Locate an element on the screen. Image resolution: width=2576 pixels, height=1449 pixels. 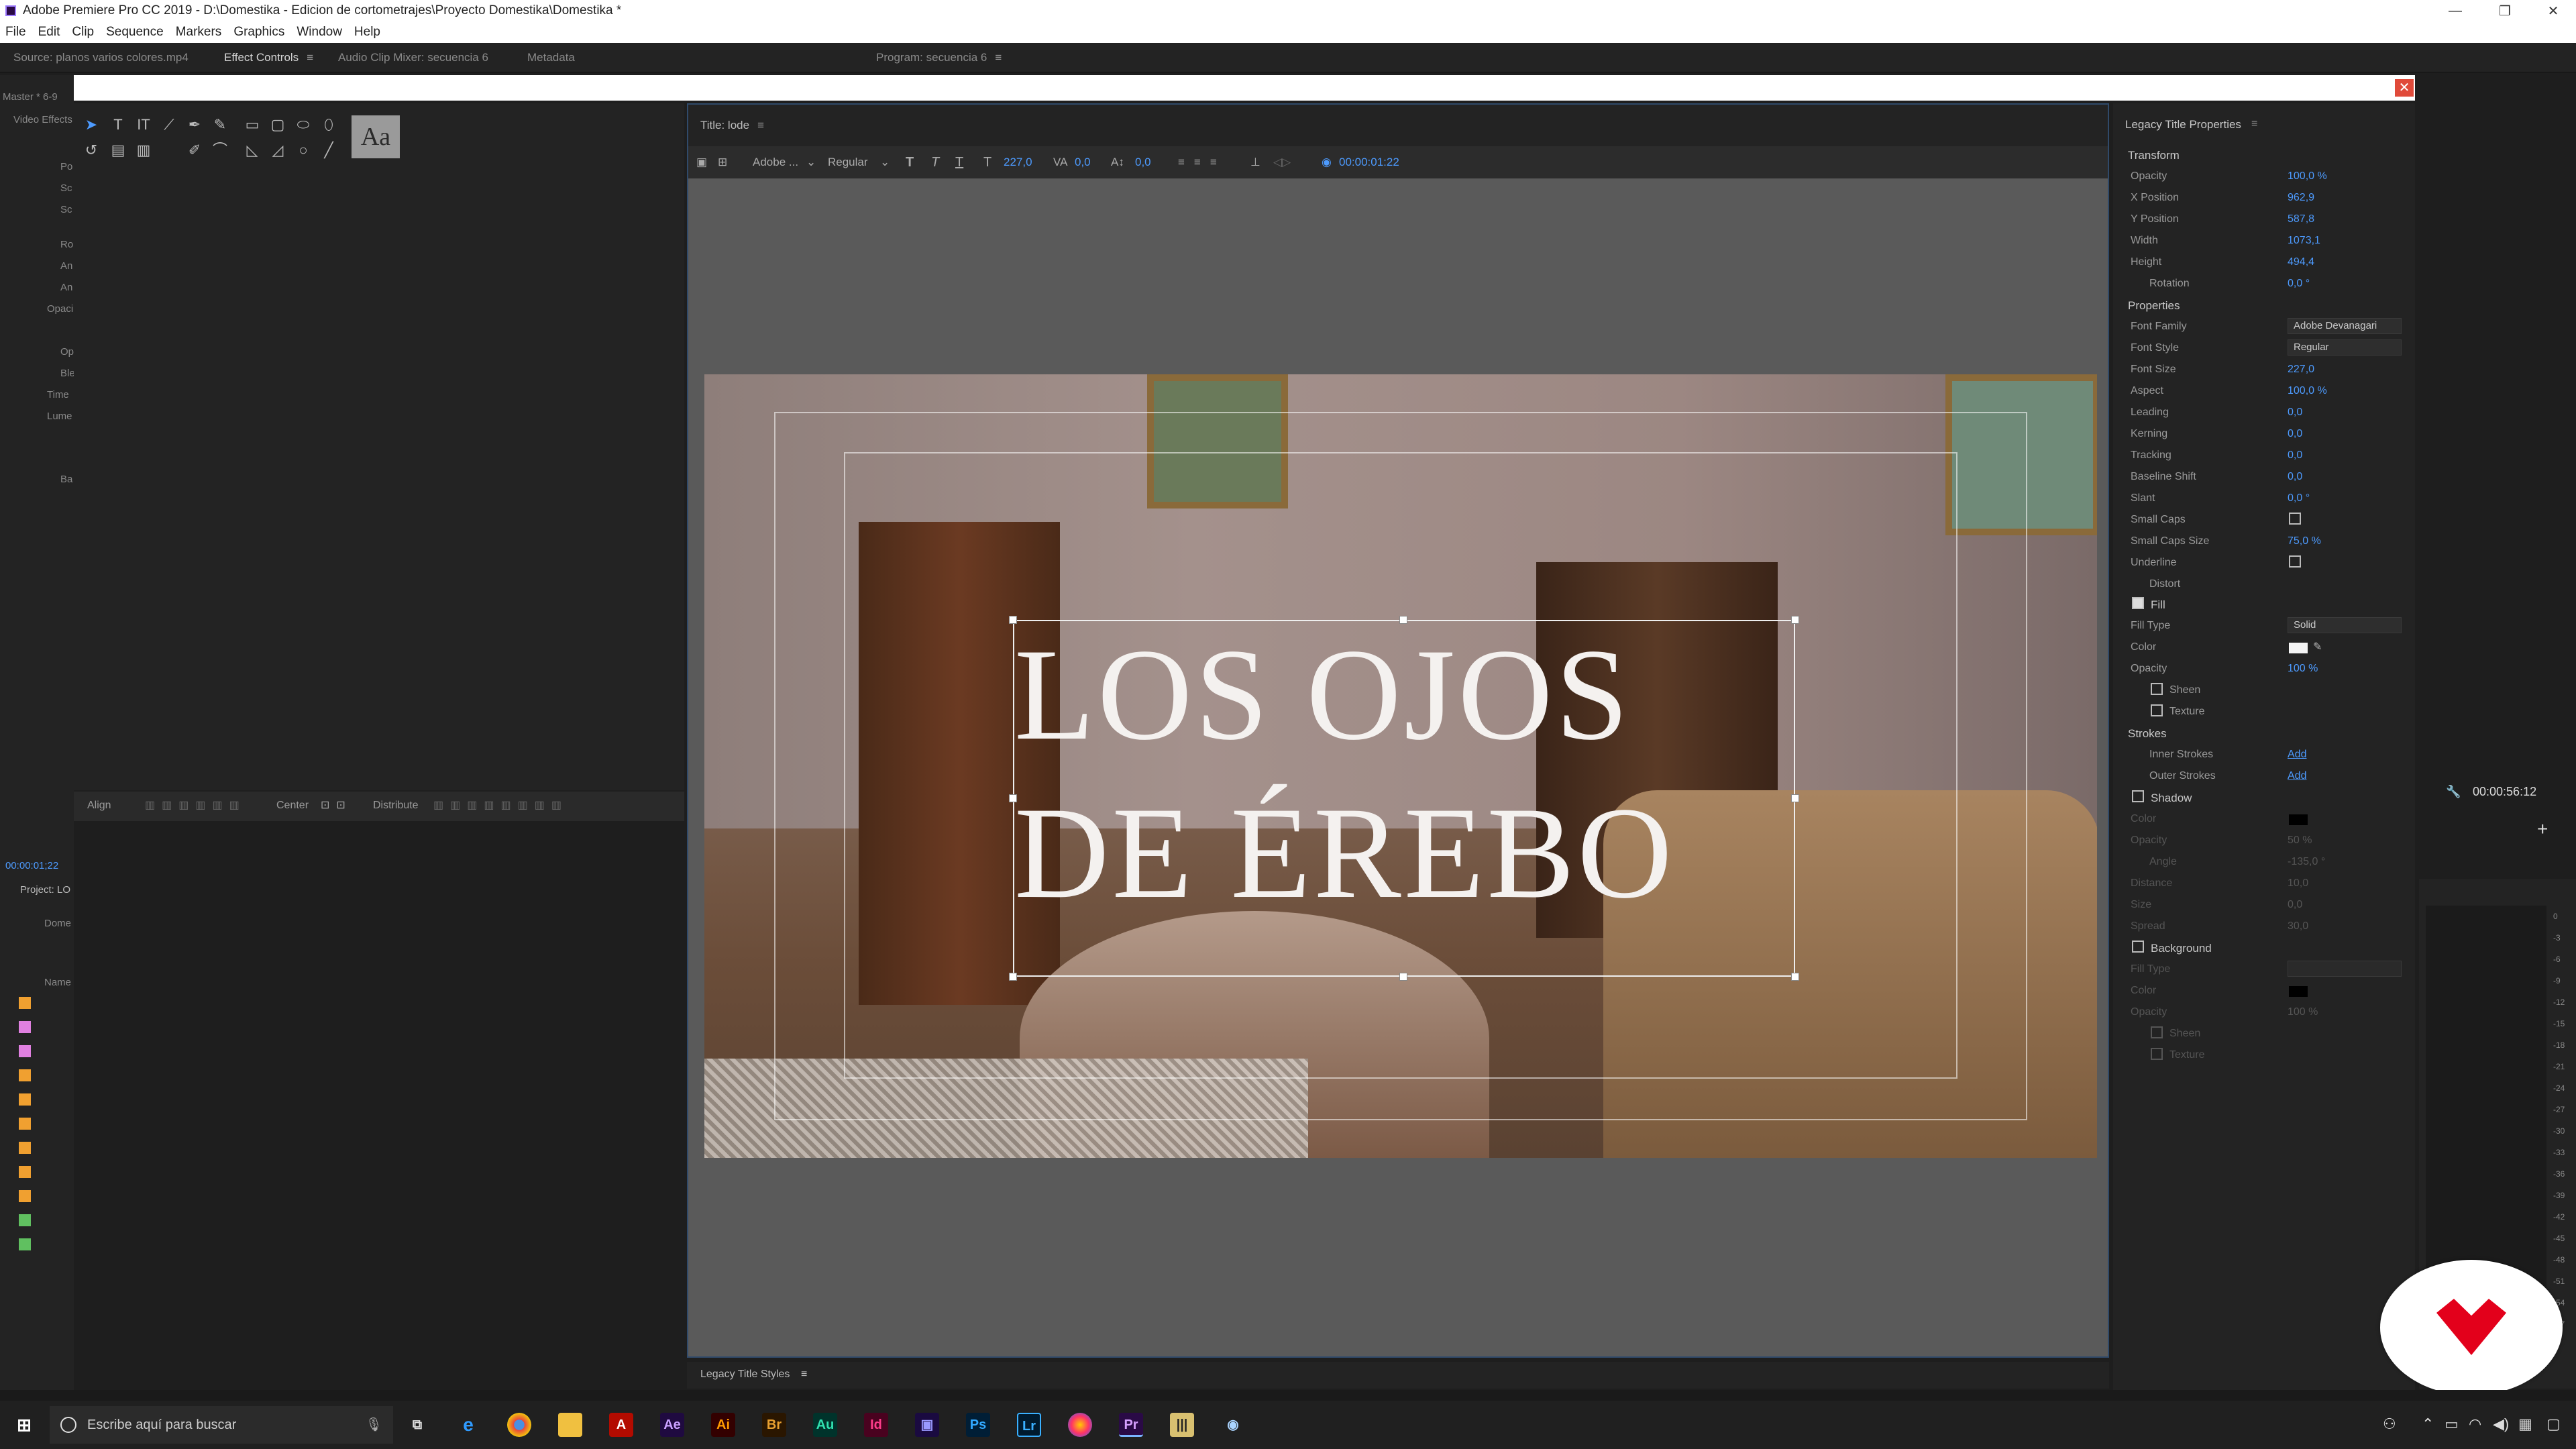
delete-anchor-tool-icon: ✐ is located at coordinates (194, 150).